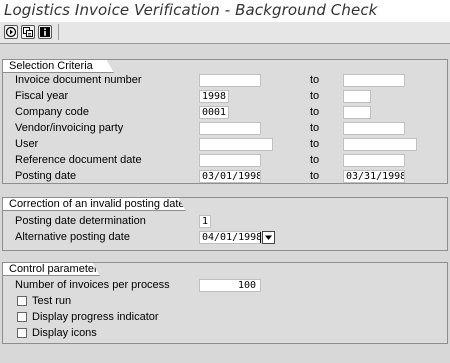 The width and height of the screenshot is (450, 363). I want to click on user-label: User, so click(27, 144).